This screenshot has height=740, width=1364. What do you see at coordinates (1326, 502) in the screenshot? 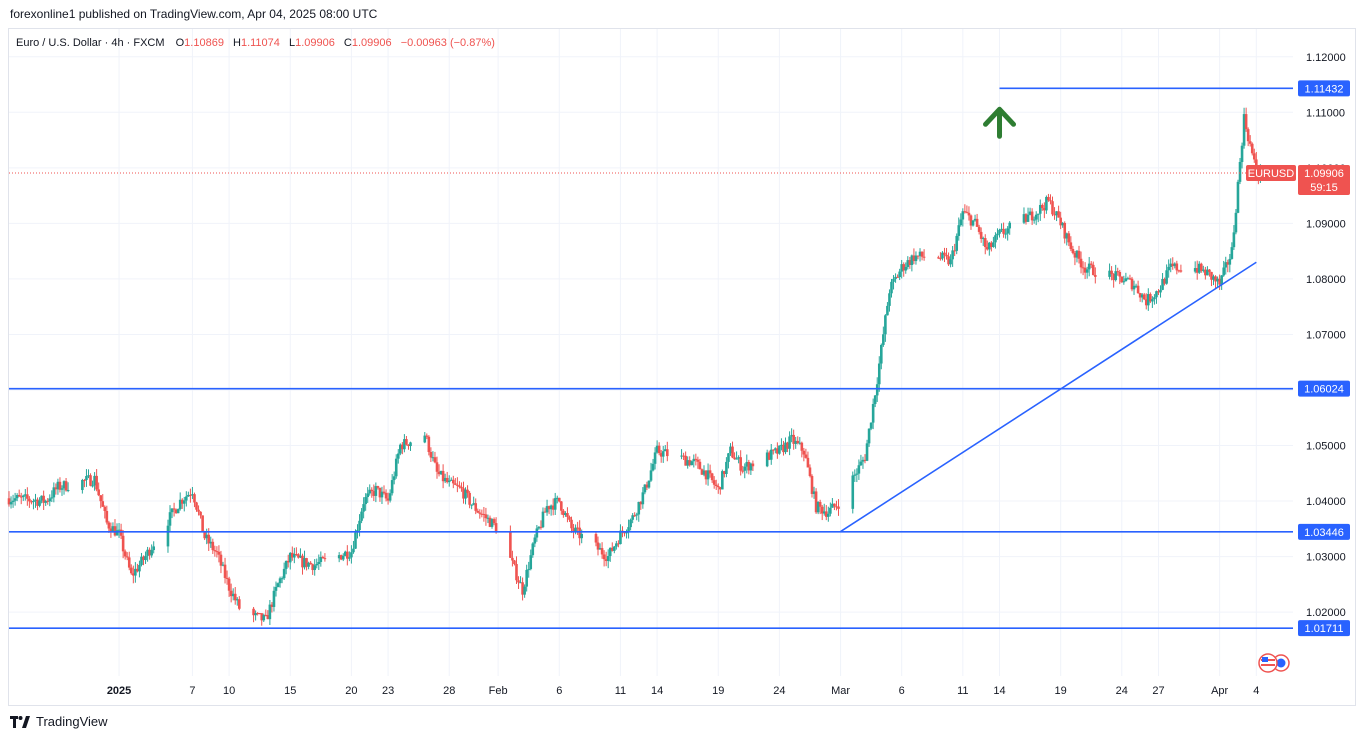
I see `price-tick-label: 1.04000` at bounding box center [1326, 502].